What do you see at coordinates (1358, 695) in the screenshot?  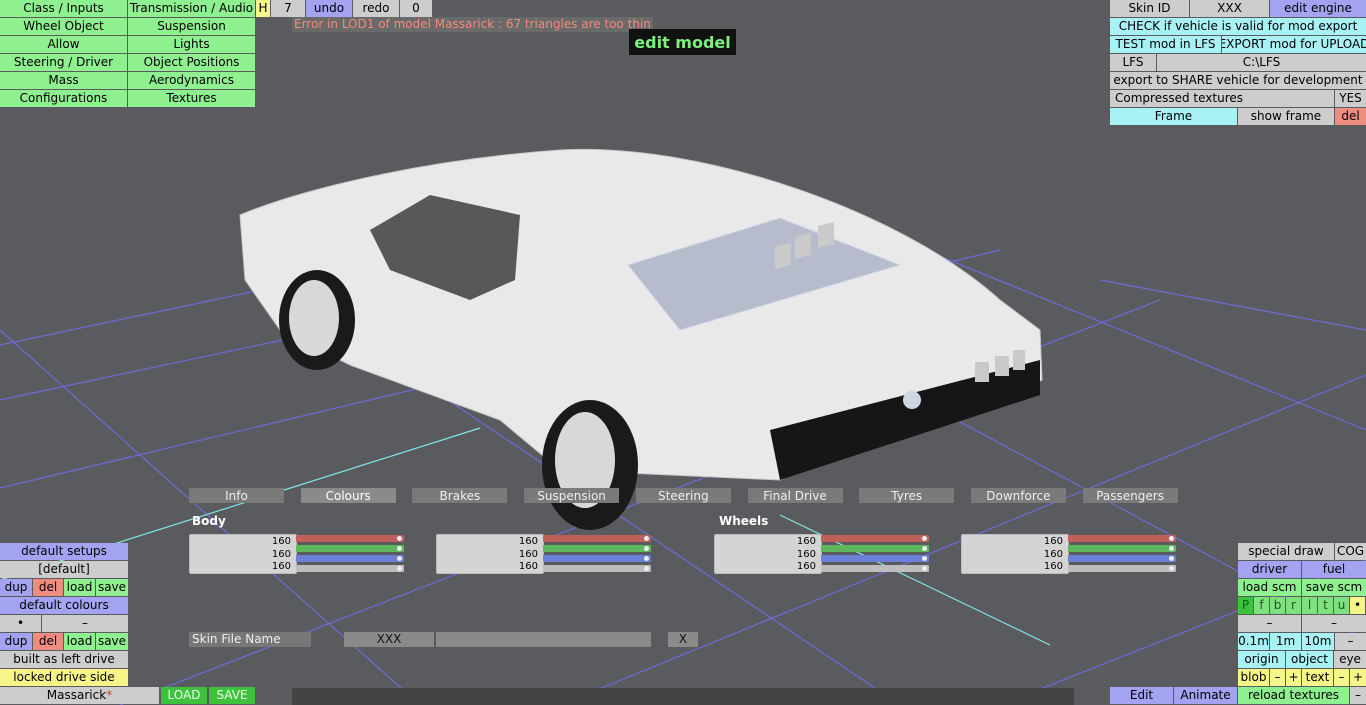 I see `reload-minus-button: –` at bounding box center [1358, 695].